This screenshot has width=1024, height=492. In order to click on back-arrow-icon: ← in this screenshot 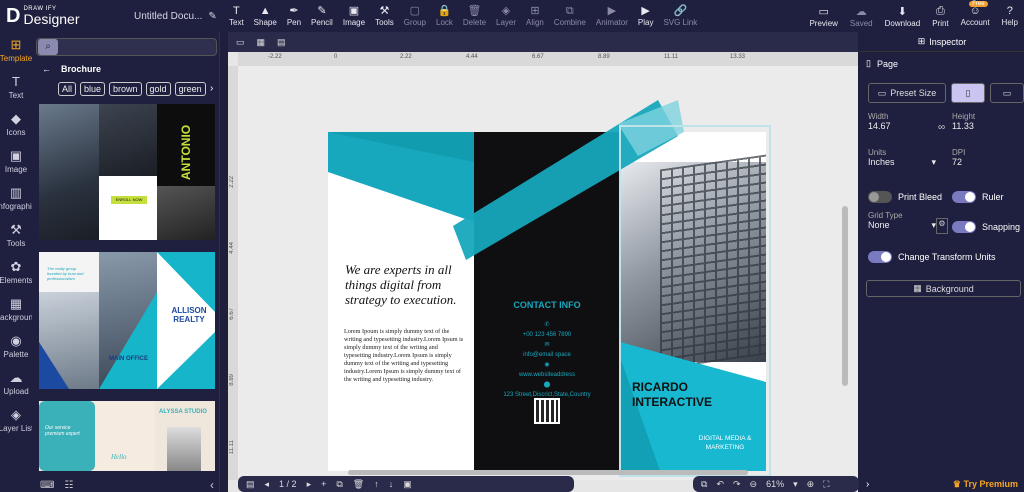, I will do `click(46, 69)`.